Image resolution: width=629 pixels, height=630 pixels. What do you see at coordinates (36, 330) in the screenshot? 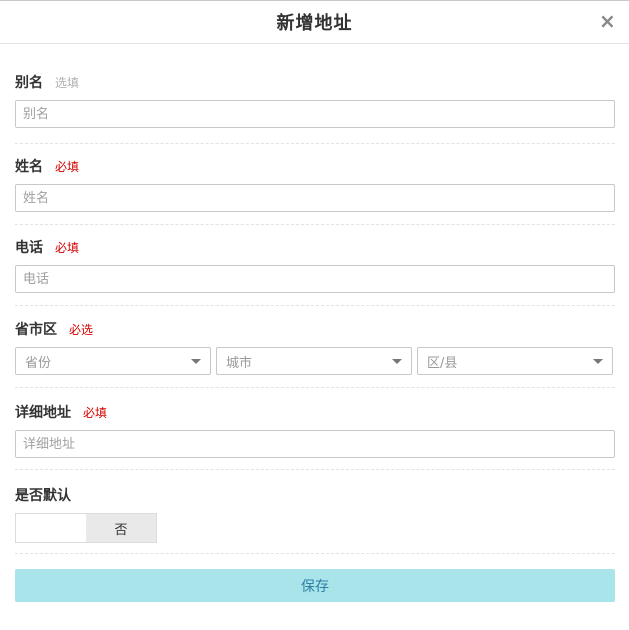
I see `region-label: 省市区` at bounding box center [36, 330].